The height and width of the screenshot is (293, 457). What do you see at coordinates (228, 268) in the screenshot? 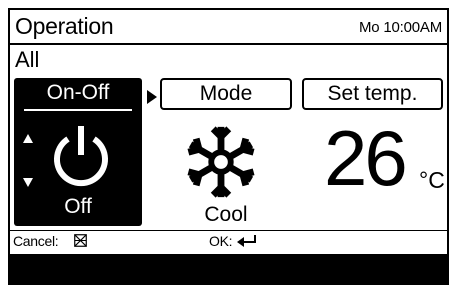
I see `message-bar` at bounding box center [228, 268].